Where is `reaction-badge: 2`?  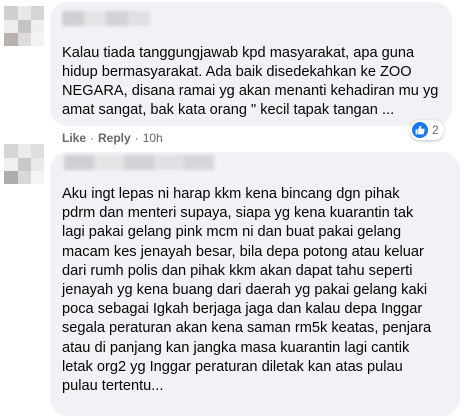
reaction-badge: 2 is located at coordinates (427, 130).